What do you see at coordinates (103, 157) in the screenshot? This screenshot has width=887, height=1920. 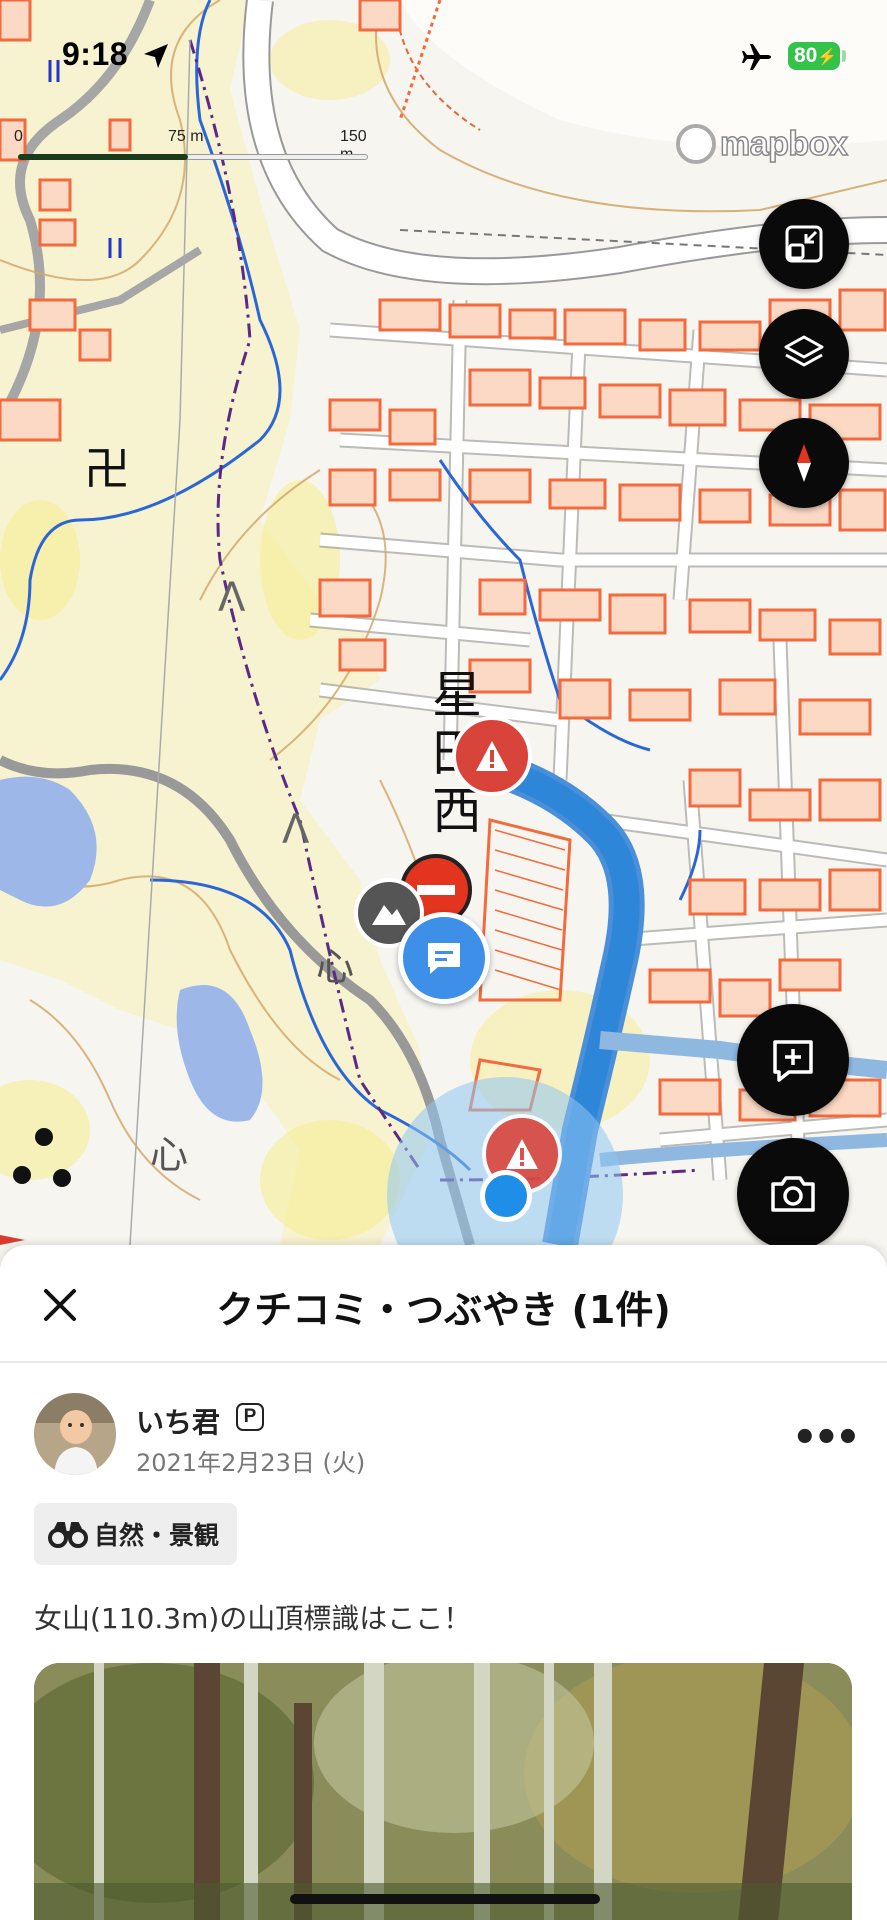 I see `scale-fill` at bounding box center [103, 157].